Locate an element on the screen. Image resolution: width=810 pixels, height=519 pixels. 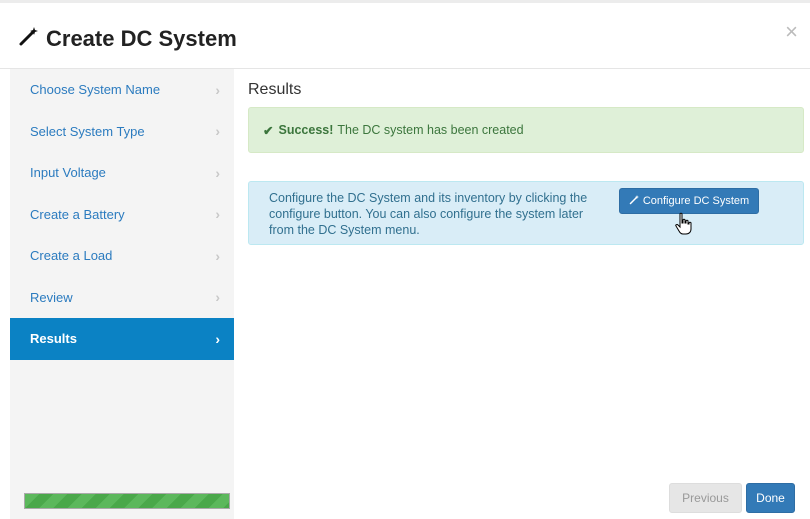
sidebar-item-results: Results › is located at coordinates (122, 339).